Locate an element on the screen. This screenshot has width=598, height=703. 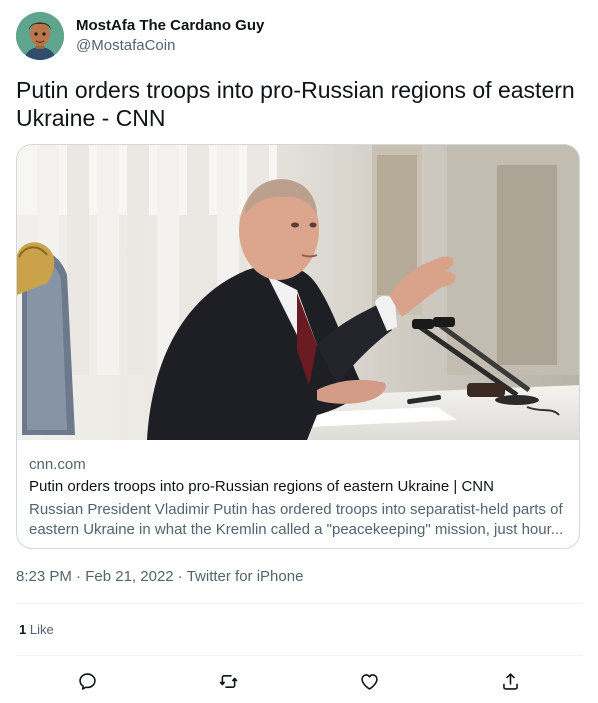
tweet-actions is located at coordinates (299, 680).